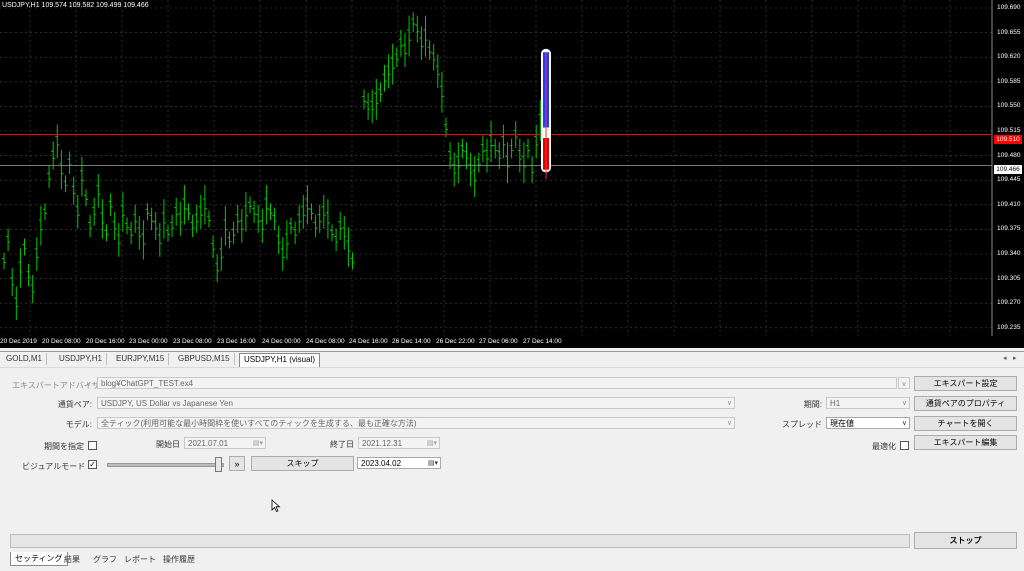 This screenshot has width=1024, height=571. Describe the element at coordinates (281, 341) in the screenshot. I see `time-tick-label: 24 Dec 00:00` at that location.